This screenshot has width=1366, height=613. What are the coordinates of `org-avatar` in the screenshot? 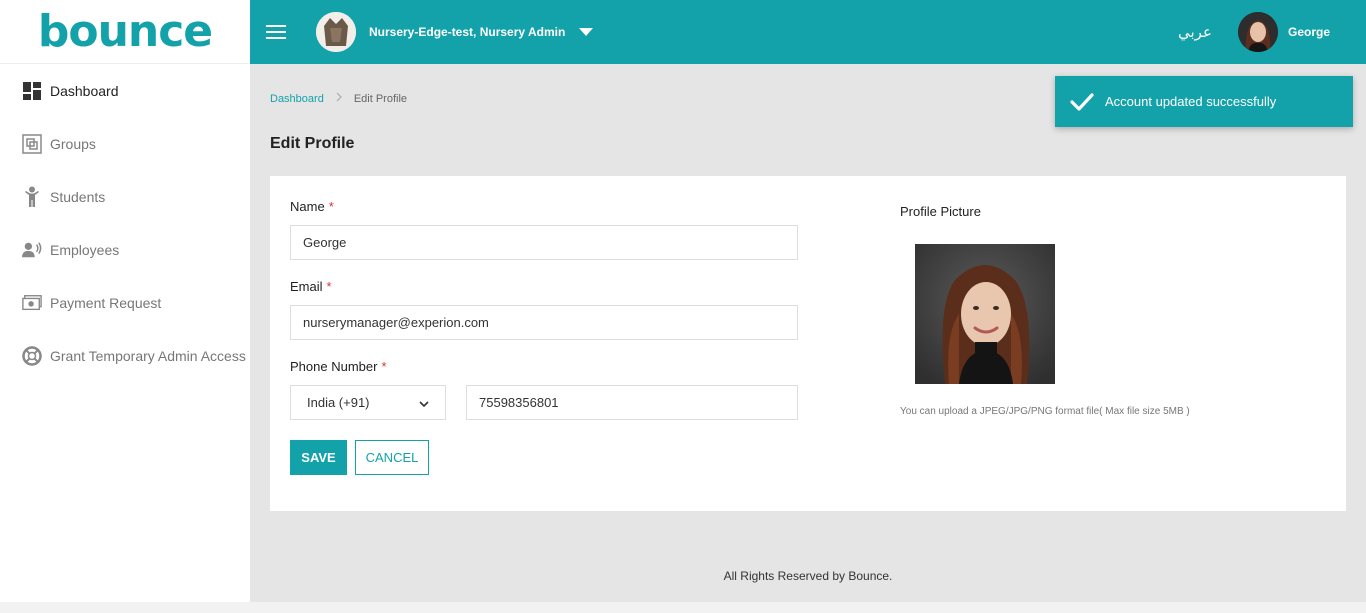 It's located at (336, 32).